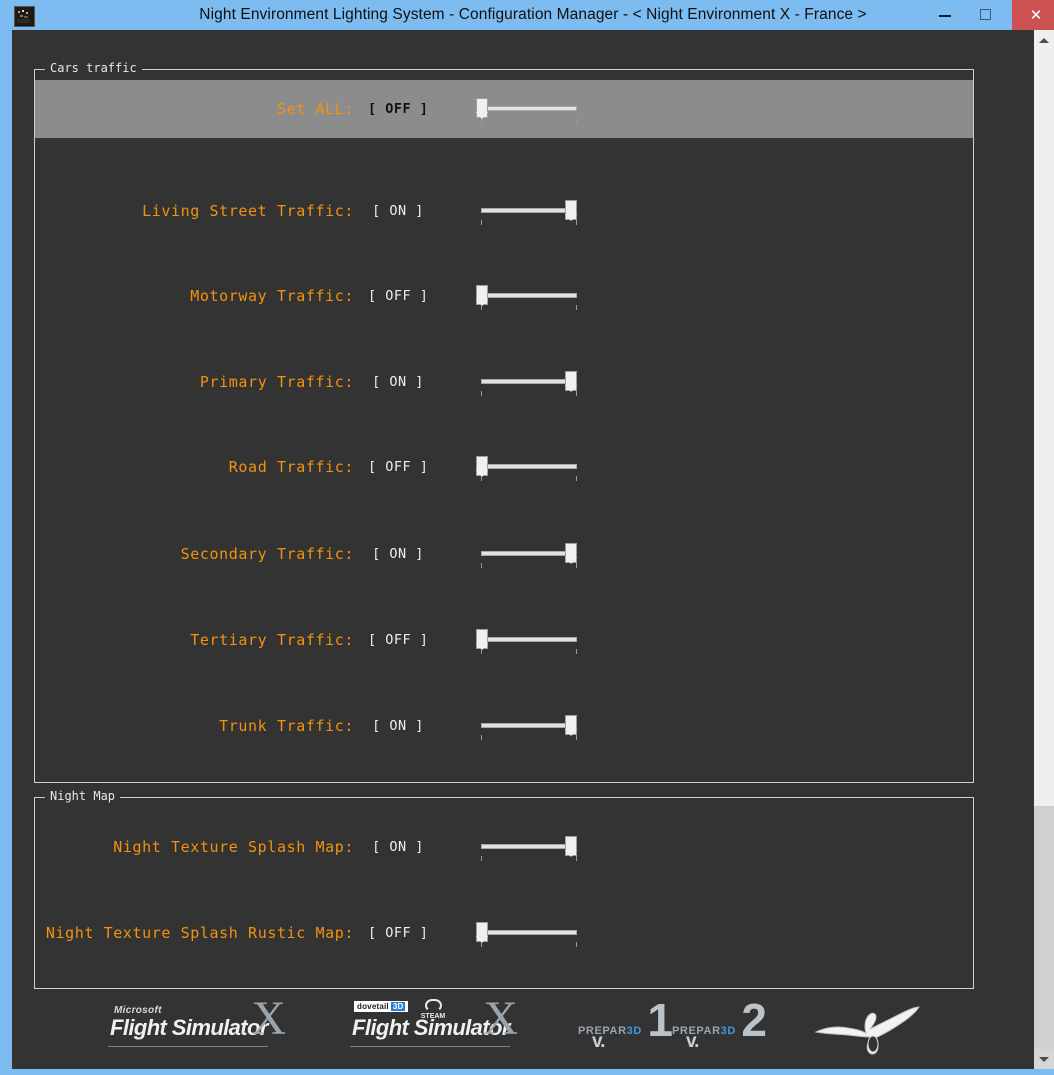 Image resolution: width=1054 pixels, height=1075 pixels. I want to click on logo-bird, so click(867, 1026).